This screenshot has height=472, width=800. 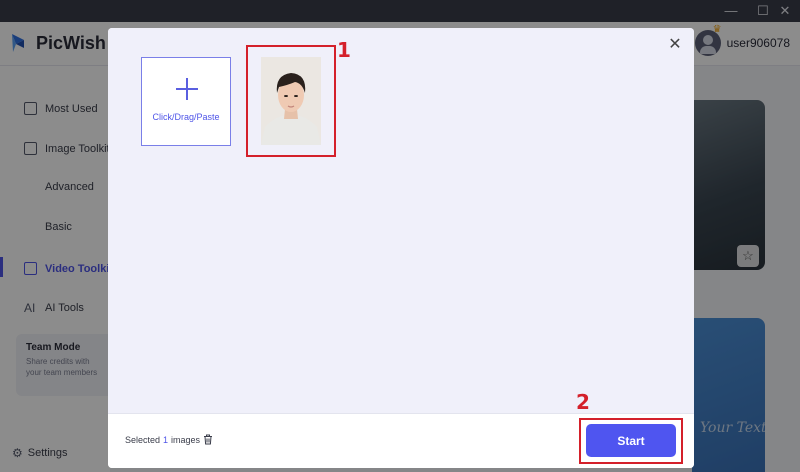 I want to click on selected-count: 1, so click(x=166, y=439).